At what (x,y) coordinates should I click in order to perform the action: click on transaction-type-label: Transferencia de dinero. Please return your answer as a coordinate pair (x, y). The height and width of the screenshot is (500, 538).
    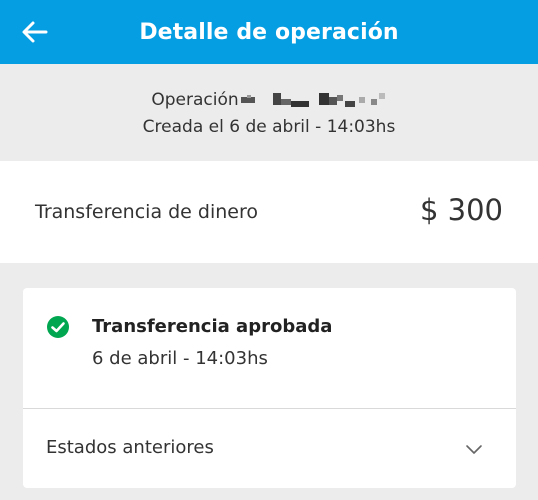
    Looking at the image, I should click on (146, 212).